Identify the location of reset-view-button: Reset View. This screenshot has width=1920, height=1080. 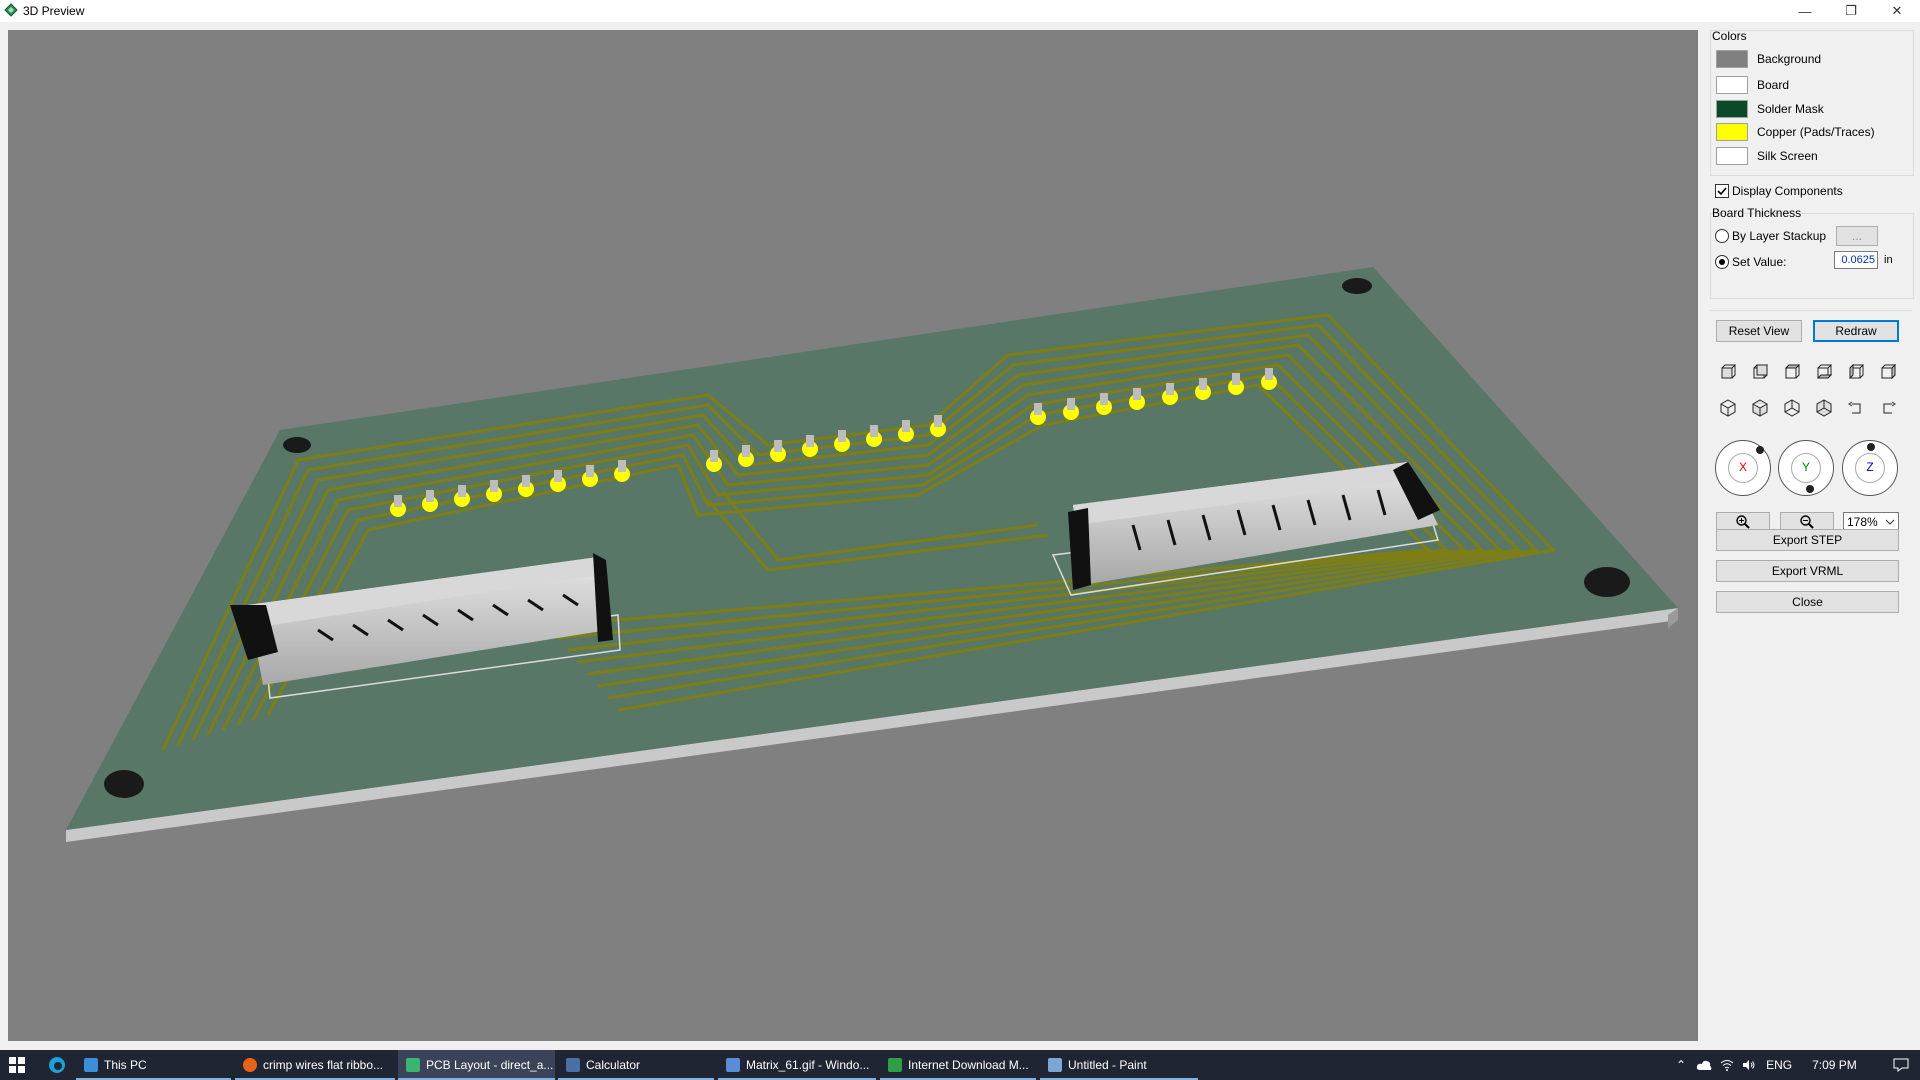
(1759, 331).